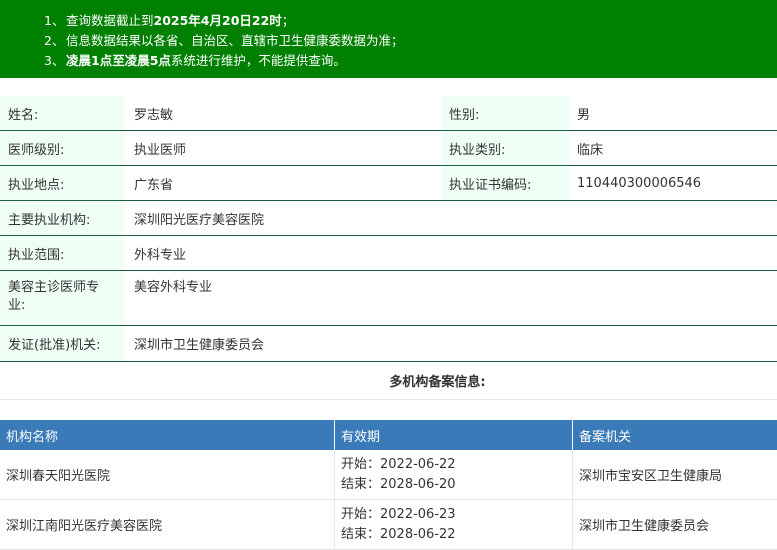 This screenshot has width=777, height=550. I want to click on row-authority: 深圳市卫生健康委员会, so click(644, 526).